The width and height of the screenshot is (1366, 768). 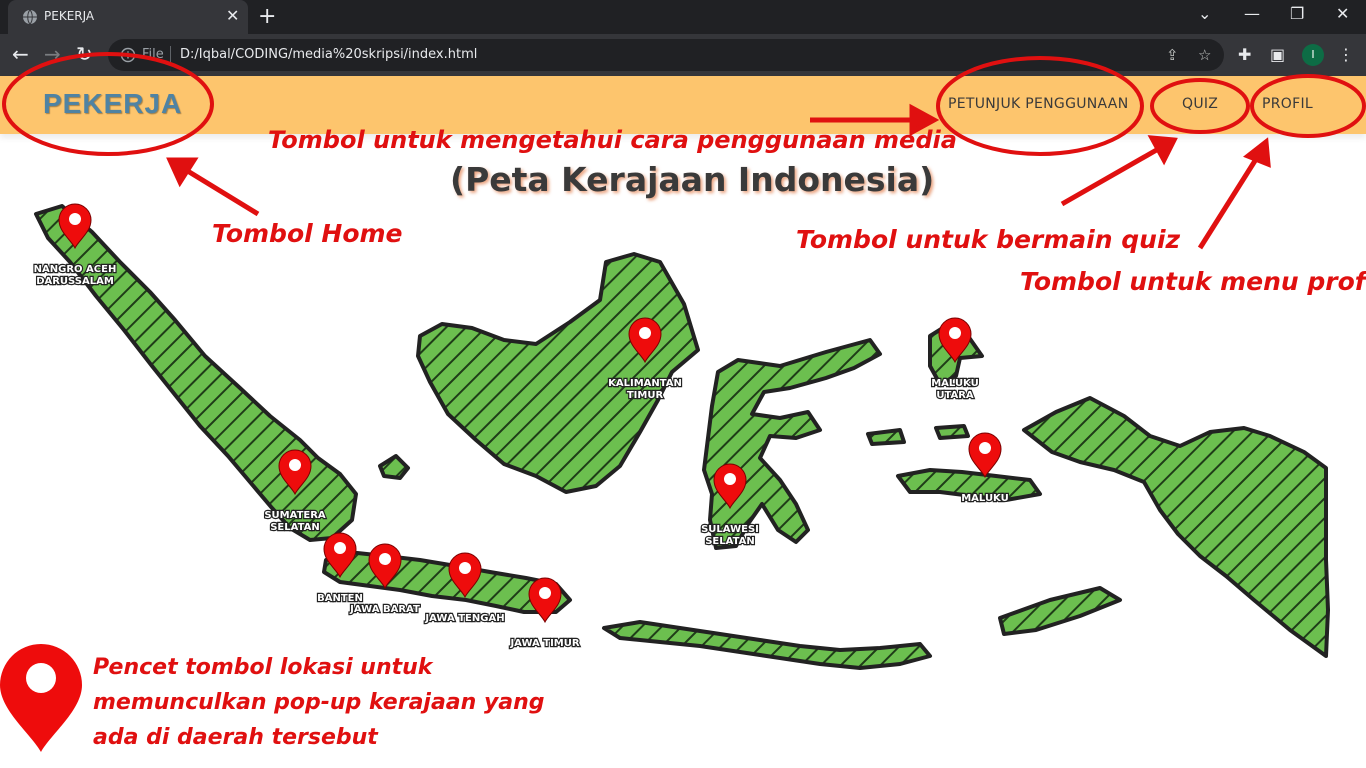 I want to click on home-arrow, so click(x=222, y=192).